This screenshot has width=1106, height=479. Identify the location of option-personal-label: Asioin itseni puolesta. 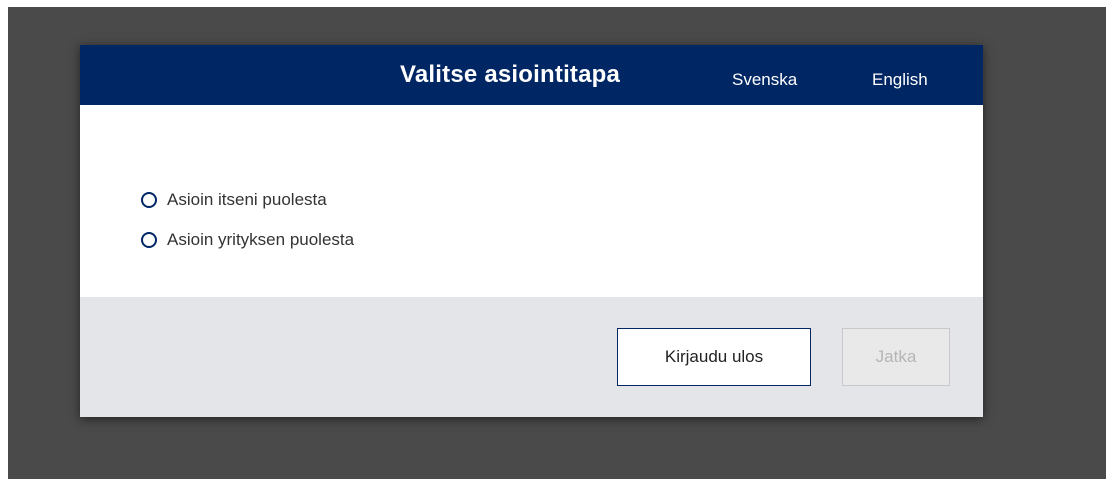
(247, 199).